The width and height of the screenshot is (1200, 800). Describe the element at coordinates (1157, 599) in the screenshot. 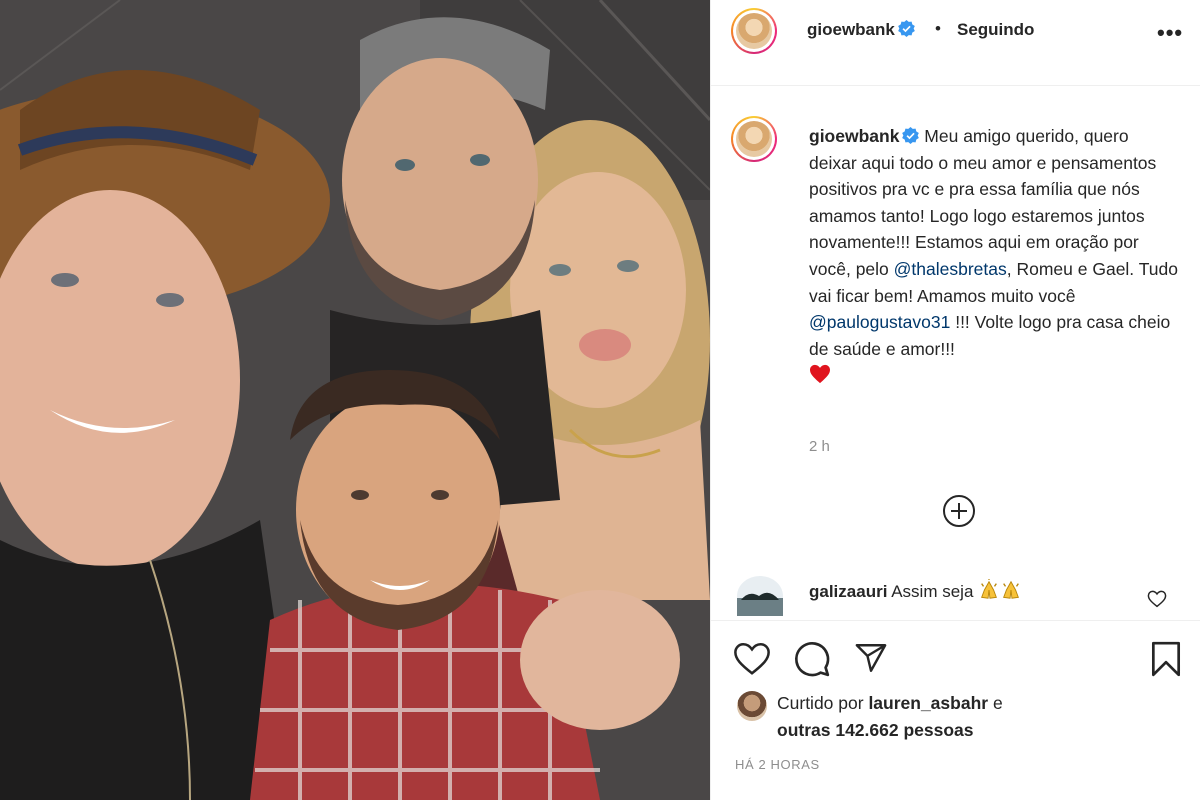

I see `comment-like-heart-icon` at that location.